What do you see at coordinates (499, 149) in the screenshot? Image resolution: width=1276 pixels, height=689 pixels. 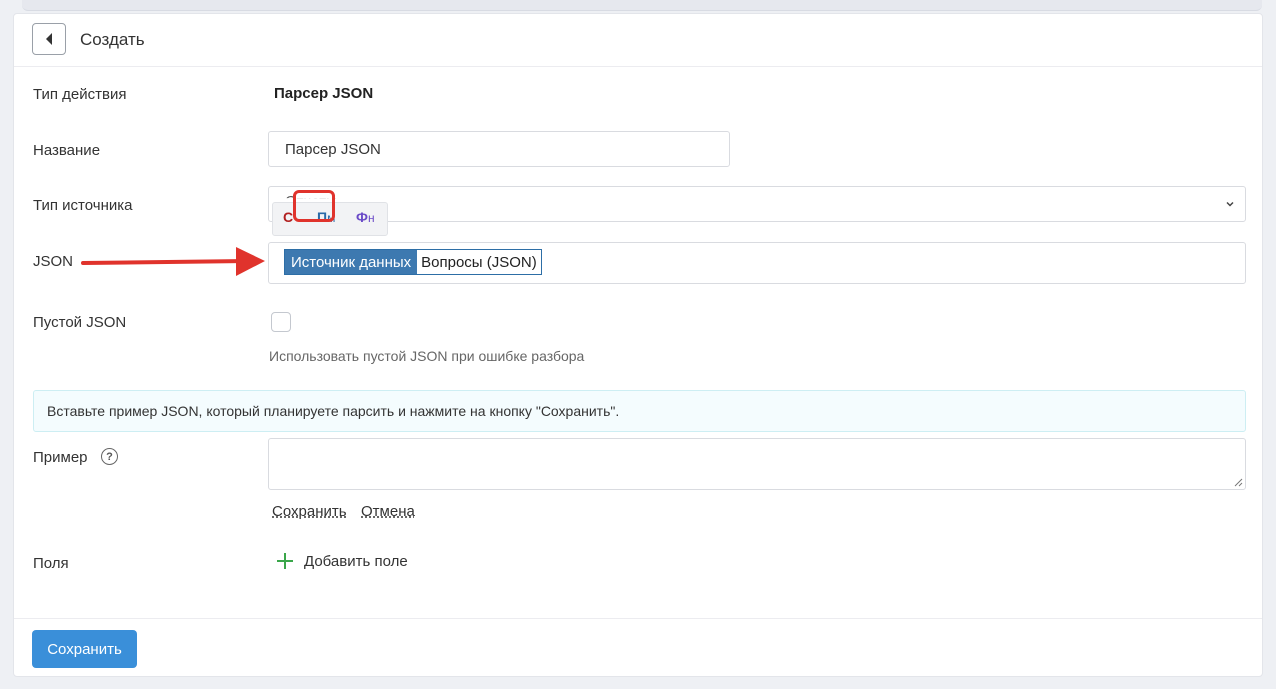 I see `name-input: Парсер JSON` at bounding box center [499, 149].